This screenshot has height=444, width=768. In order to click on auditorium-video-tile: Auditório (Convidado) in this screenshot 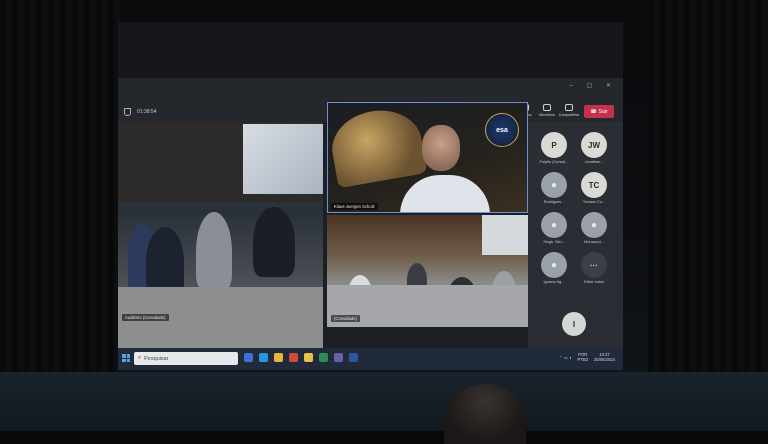, I will do `click(220, 235)`.